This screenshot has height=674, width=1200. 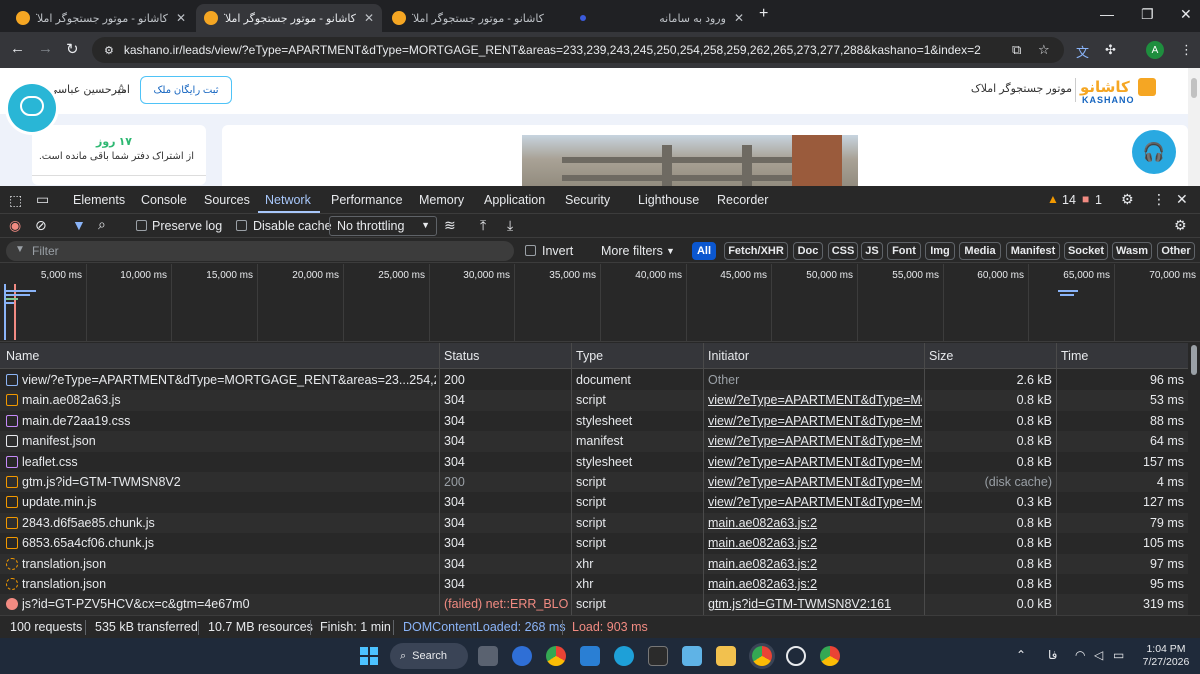 I want to click on request-initiator: gtm.js?id=GTM-TWMSN8V2:161, so click(x=815, y=604).